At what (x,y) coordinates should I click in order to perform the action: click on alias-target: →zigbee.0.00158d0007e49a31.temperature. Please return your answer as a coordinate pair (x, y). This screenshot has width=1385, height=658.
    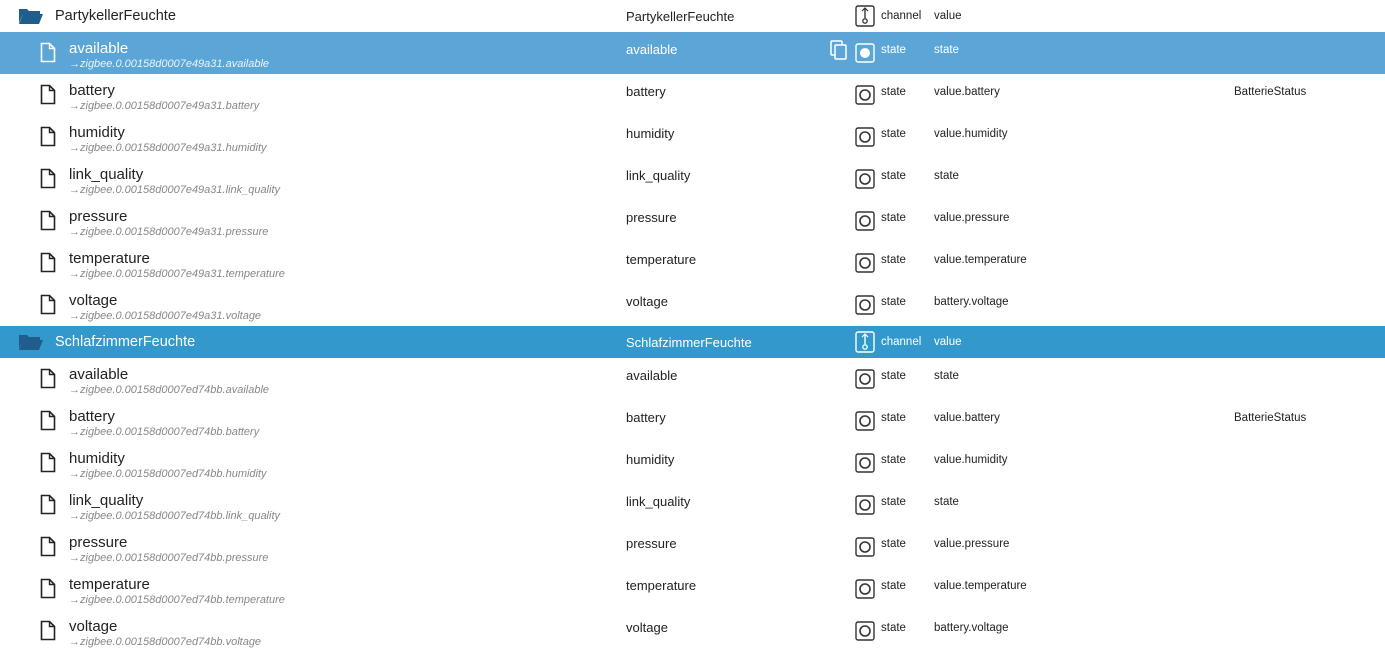
    Looking at the image, I should click on (177, 274).